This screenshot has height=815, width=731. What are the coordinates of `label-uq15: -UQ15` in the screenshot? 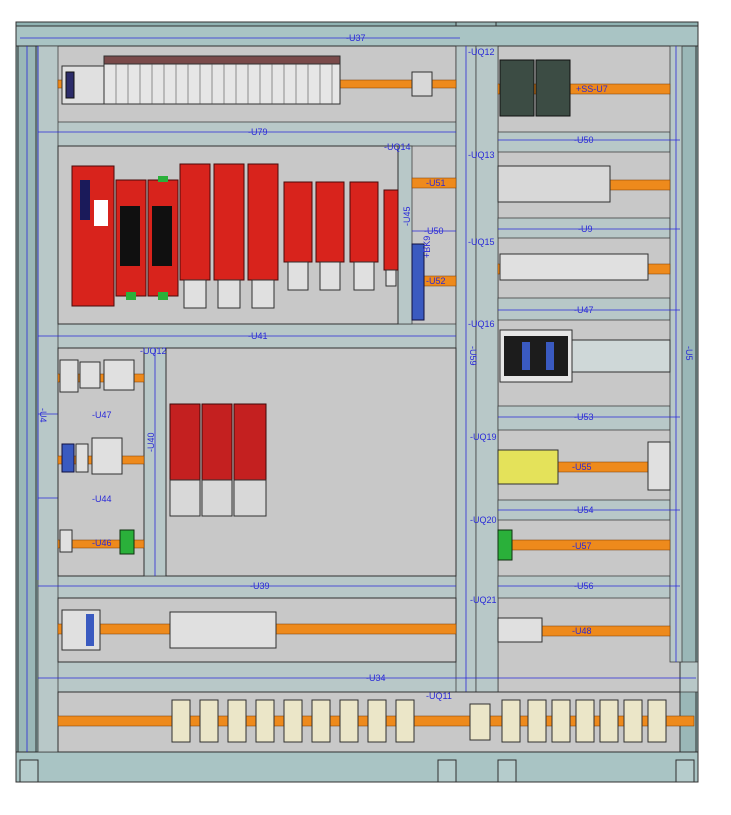 It's located at (481, 242).